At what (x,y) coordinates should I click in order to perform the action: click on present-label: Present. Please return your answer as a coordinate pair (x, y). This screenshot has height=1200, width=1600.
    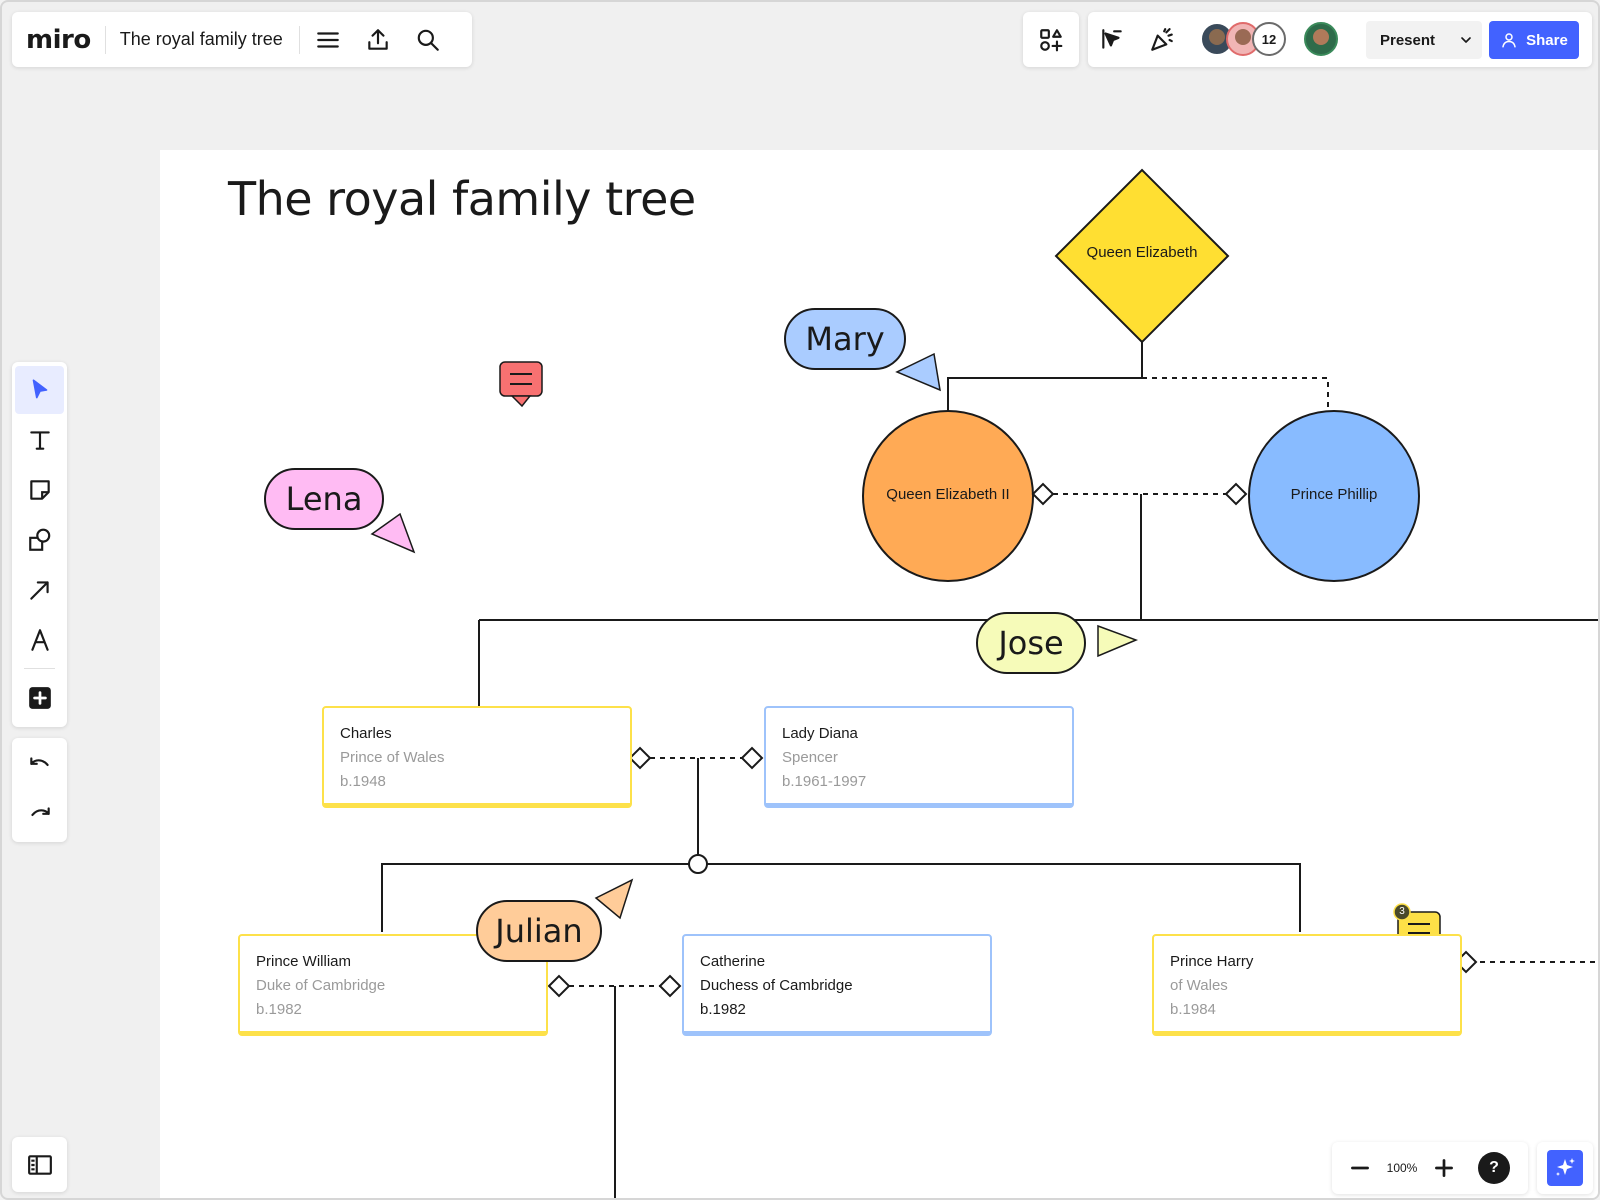
    Looking at the image, I should click on (1408, 40).